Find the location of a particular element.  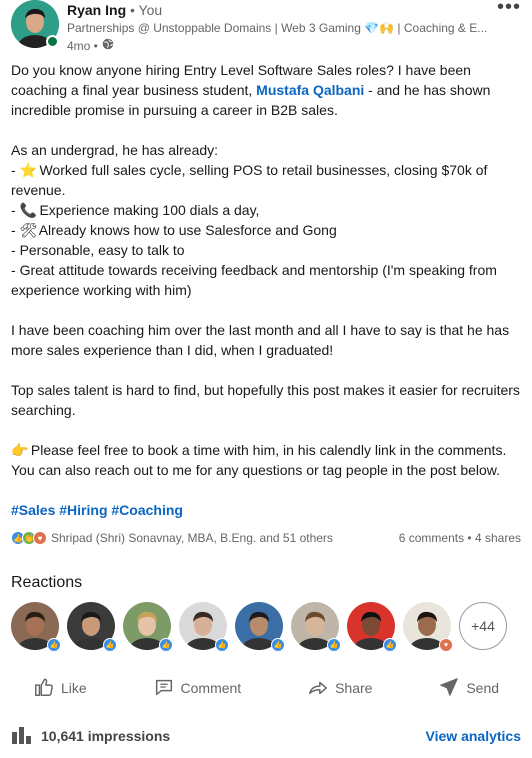

impressions: 10,641 impressions is located at coordinates (90, 736).